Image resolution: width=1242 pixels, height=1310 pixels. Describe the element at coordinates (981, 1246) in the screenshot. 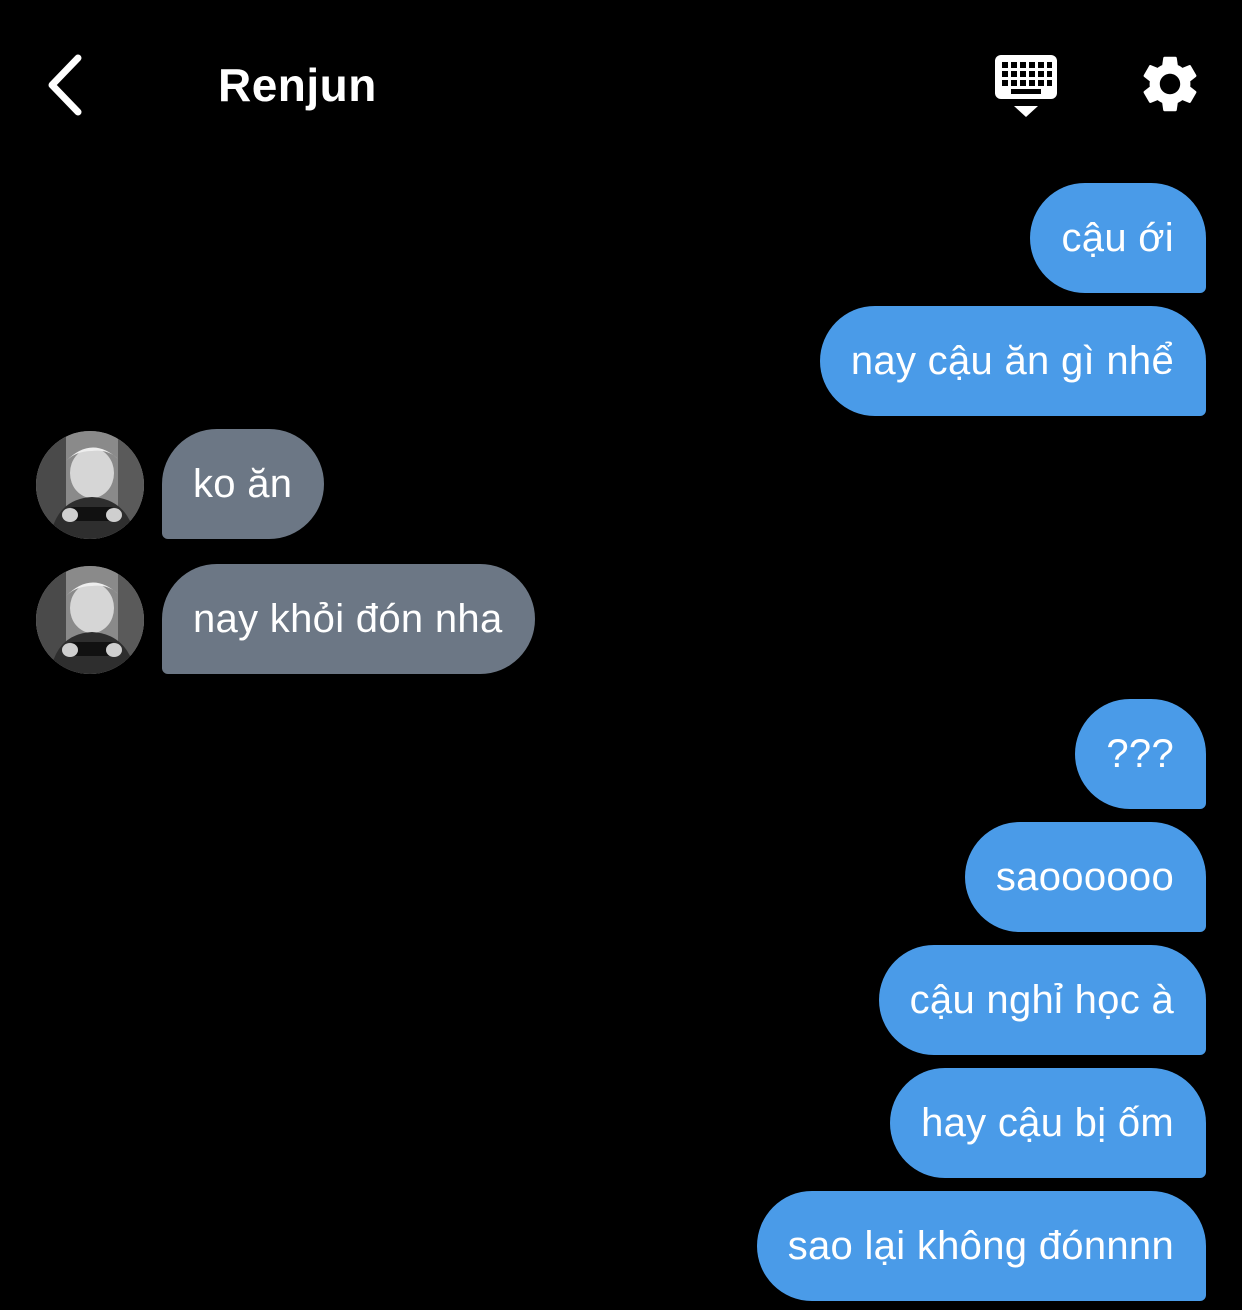

I see `message-bubble-outgoing: sao lại không đónnnn` at that location.